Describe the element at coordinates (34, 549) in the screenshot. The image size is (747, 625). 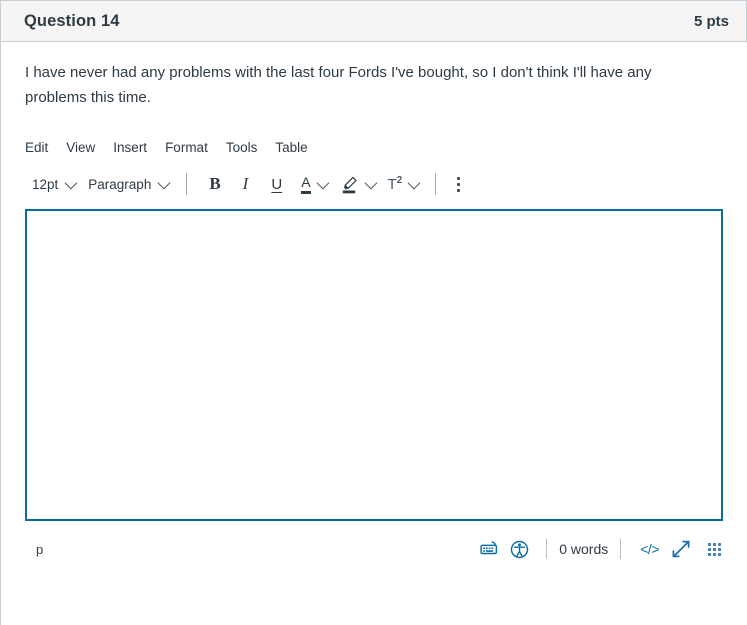
I see `element-path-indicator: p` at that location.